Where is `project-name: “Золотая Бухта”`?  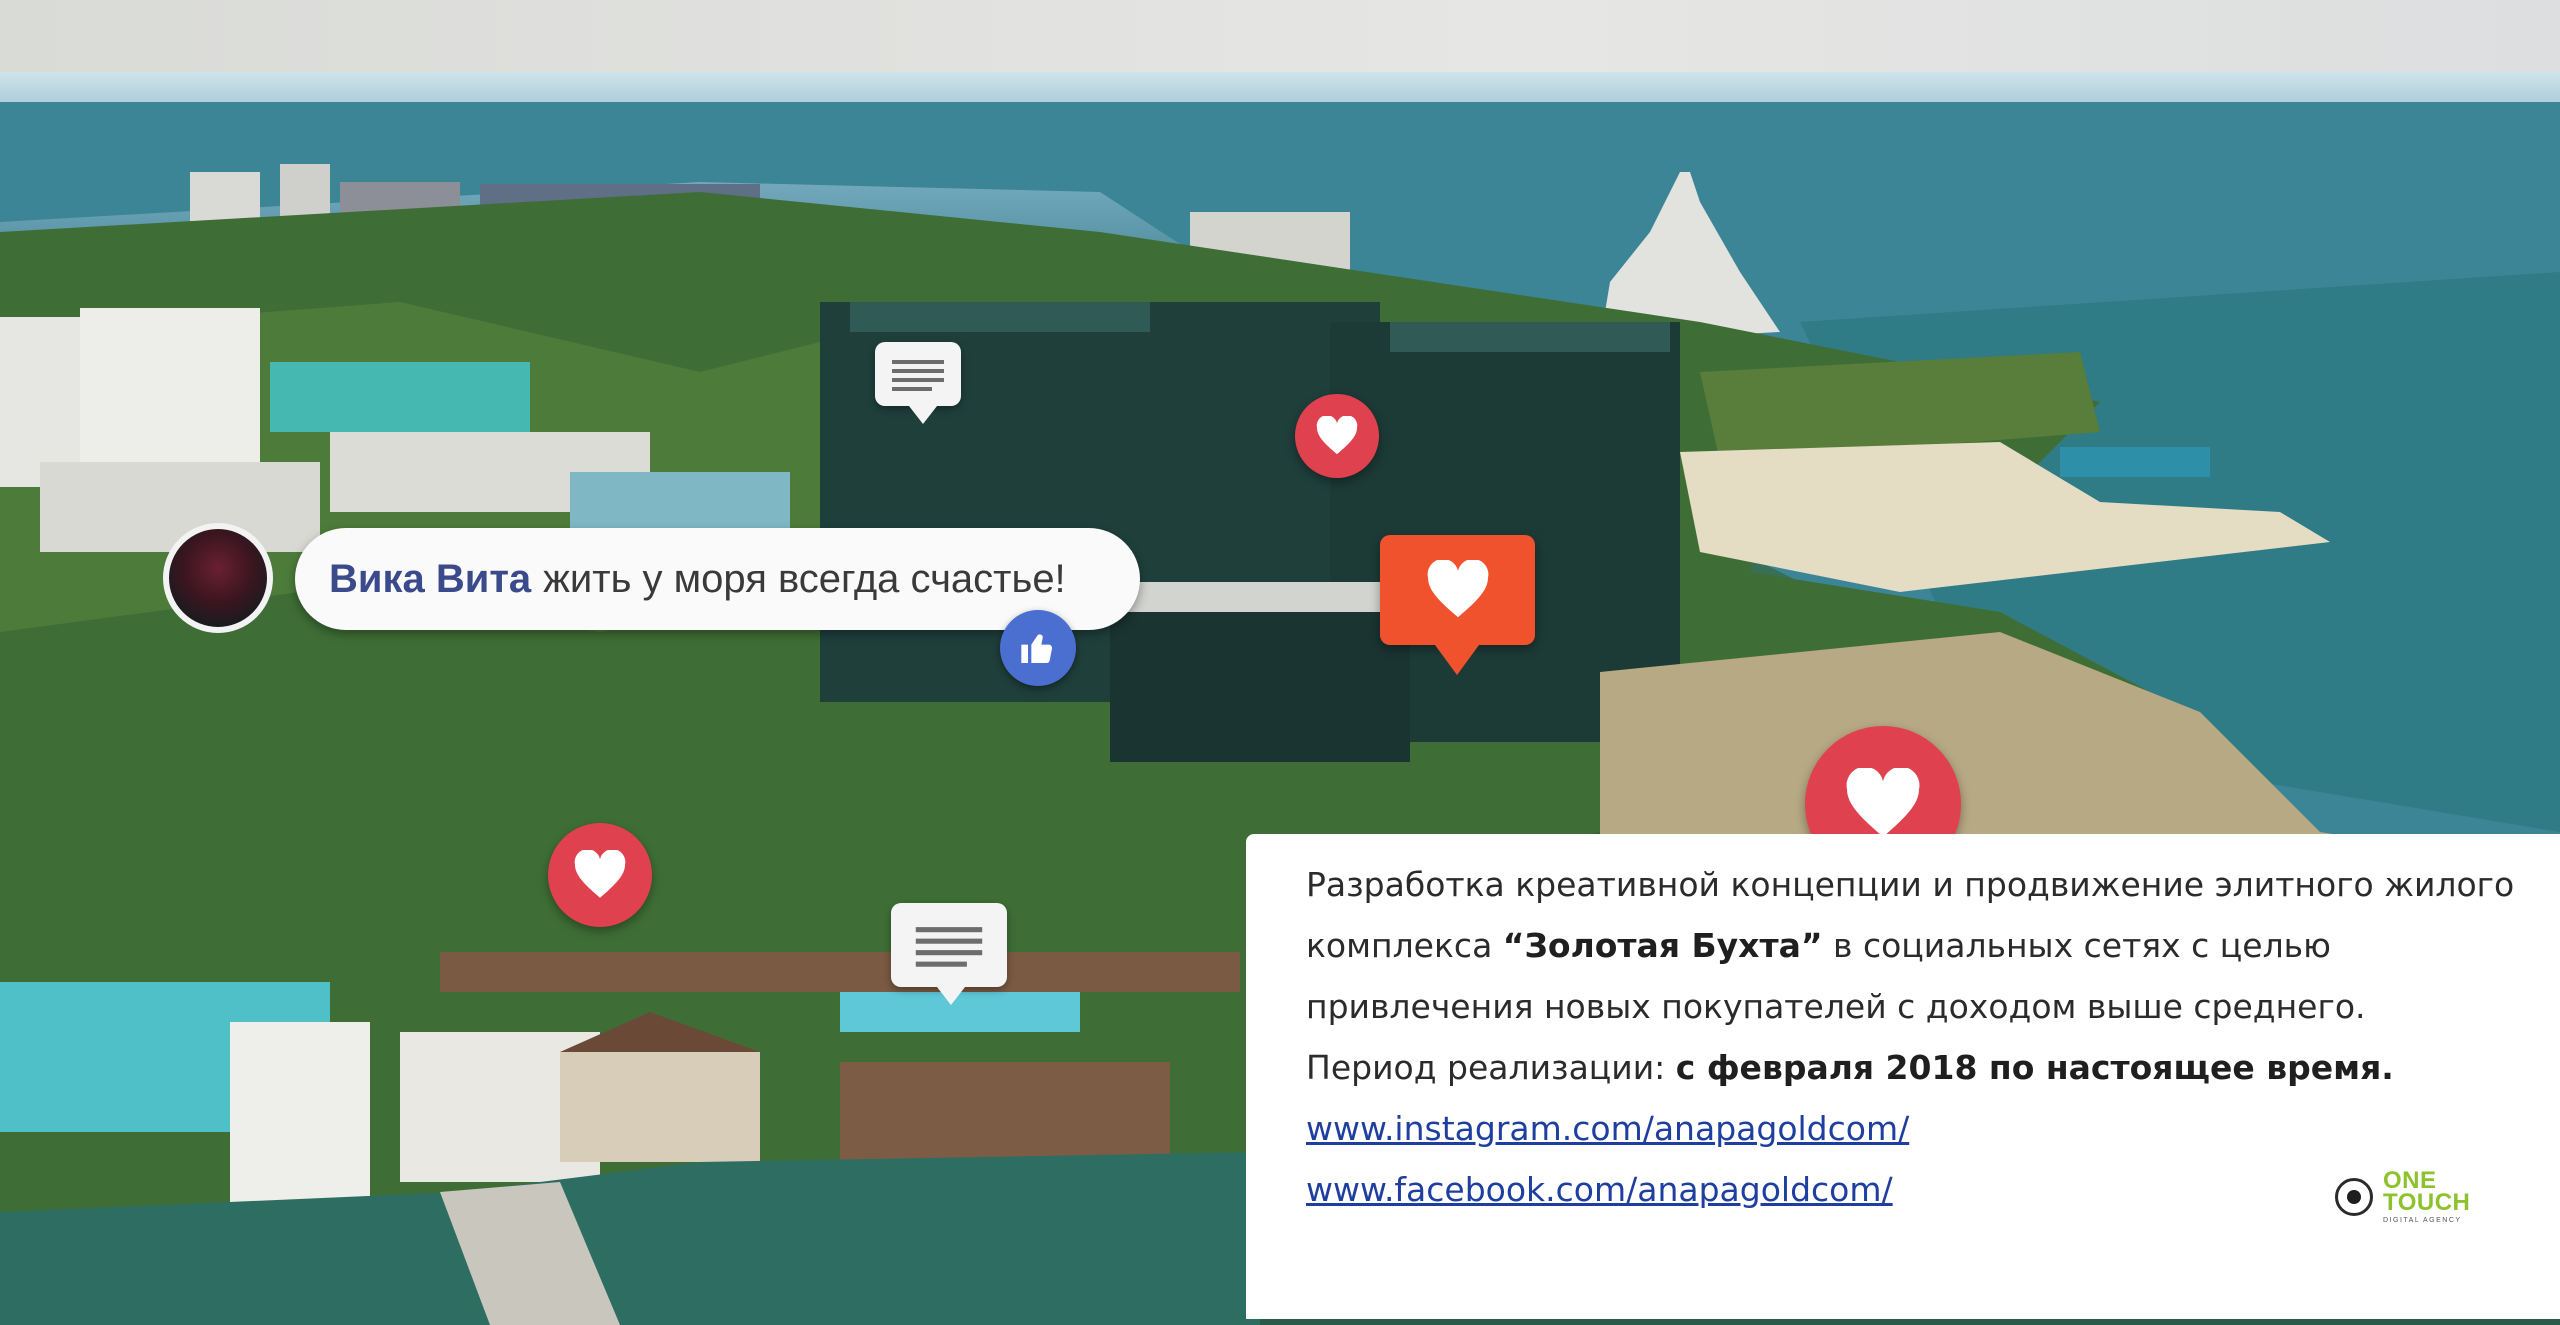 project-name: “Золотая Бухта” is located at coordinates (1662, 945).